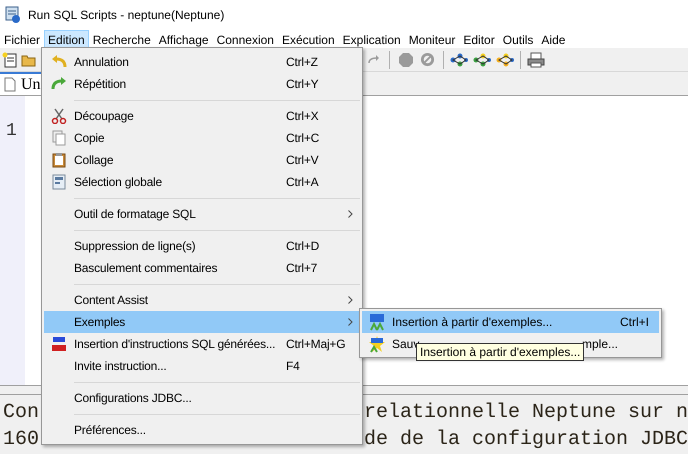  Describe the element at coordinates (21, 413) in the screenshot. I see `message-text: Con` at that location.